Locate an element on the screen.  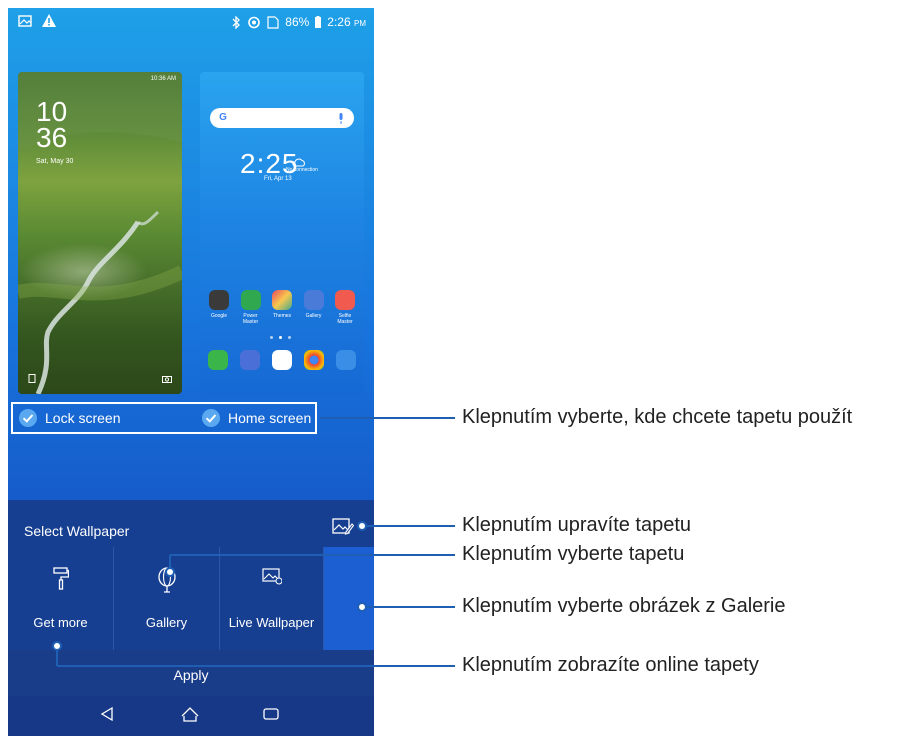
callout-edit: Klepnutím upravíte tapetu is located at coordinates (577, 525).